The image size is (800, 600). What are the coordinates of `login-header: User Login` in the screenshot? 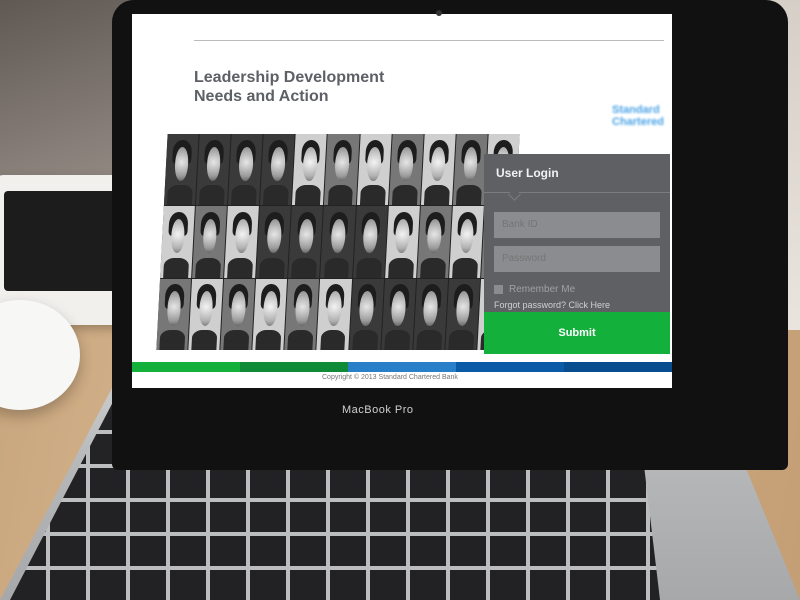 It's located at (577, 177).